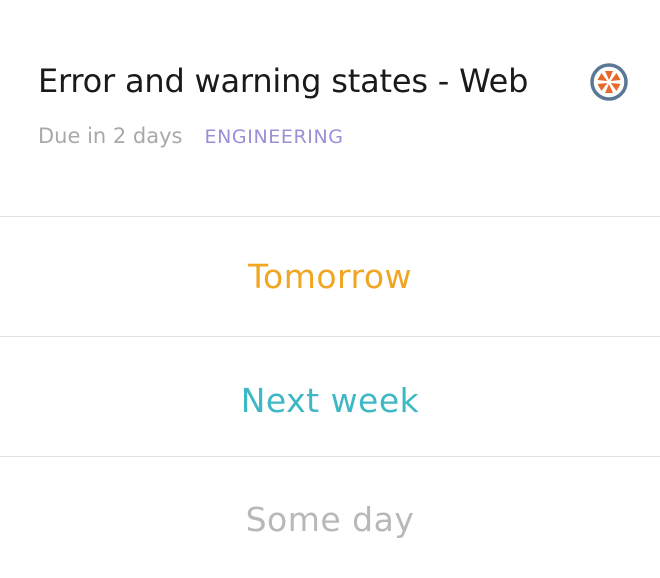  What do you see at coordinates (609, 82) in the screenshot?
I see `pinwheel-icon` at bounding box center [609, 82].